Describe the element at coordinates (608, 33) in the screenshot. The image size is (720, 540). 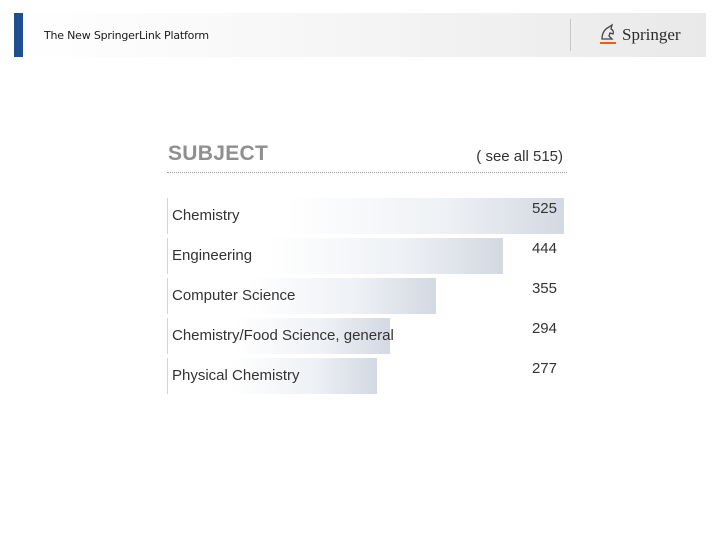
I see `springer-horse-icon` at that location.